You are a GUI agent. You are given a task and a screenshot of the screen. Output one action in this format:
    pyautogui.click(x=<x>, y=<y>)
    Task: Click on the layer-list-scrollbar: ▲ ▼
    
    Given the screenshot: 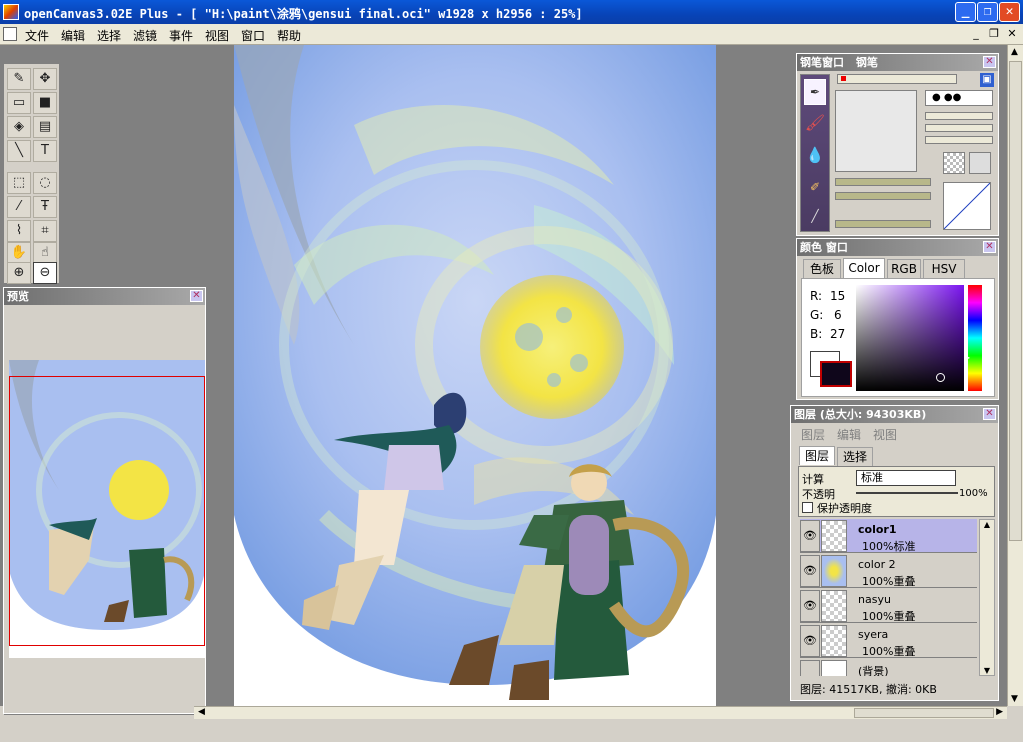 What is the action you would take?
    pyautogui.click(x=987, y=597)
    